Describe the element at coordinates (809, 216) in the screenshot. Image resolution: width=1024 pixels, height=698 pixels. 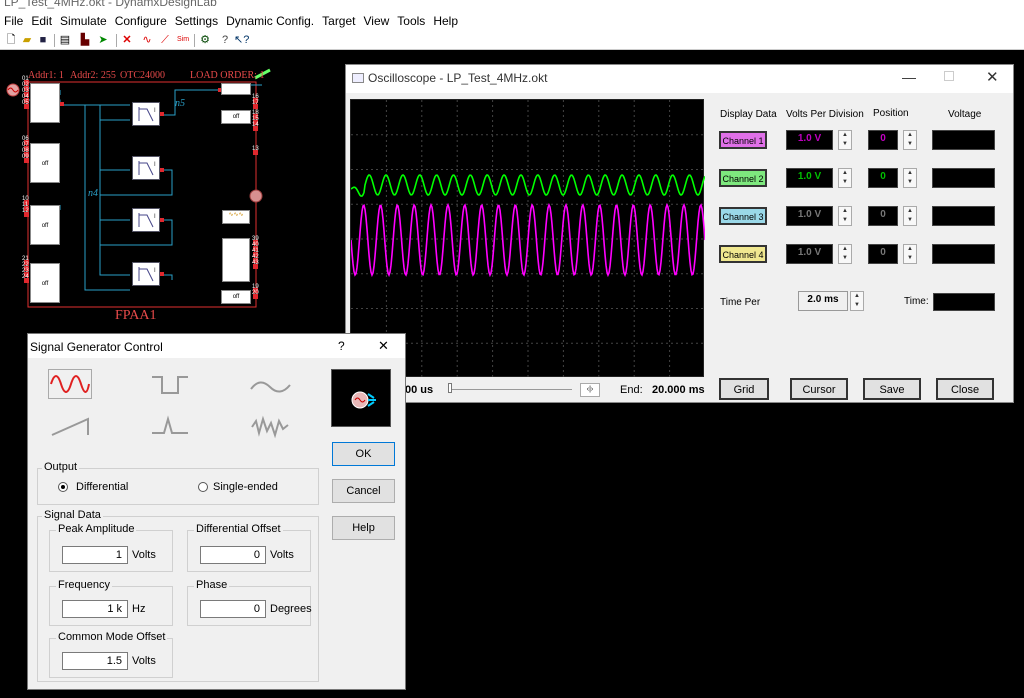
I see `channel-3-vpd: 1.0 V` at that location.